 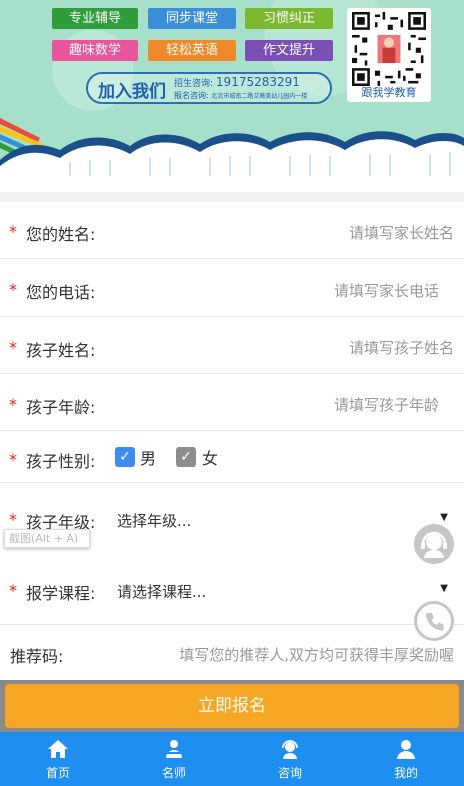 What do you see at coordinates (232, 153) in the screenshot?
I see `cloud-border` at bounding box center [232, 153].